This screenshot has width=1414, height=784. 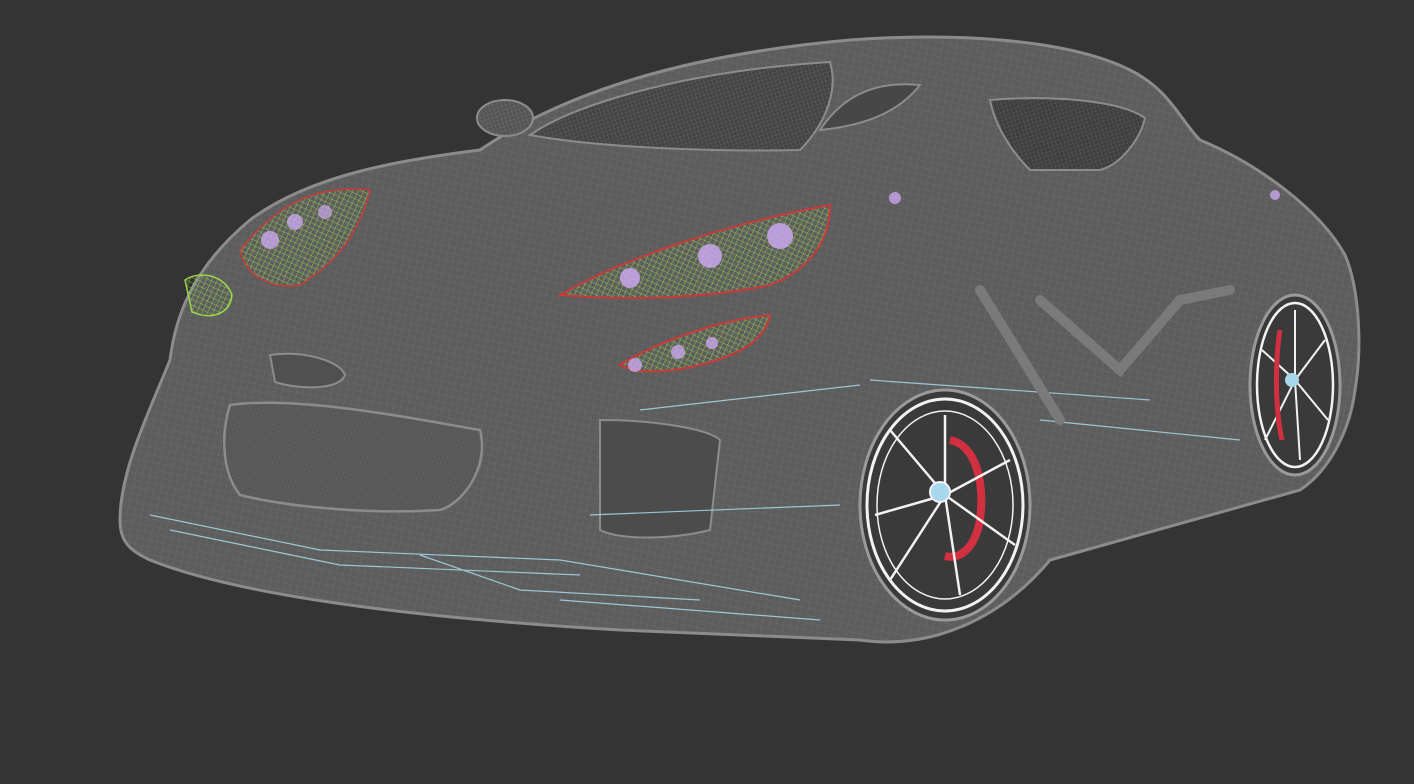 What do you see at coordinates (1295, 385) in the screenshot?
I see `rear-wheel` at bounding box center [1295, 385].